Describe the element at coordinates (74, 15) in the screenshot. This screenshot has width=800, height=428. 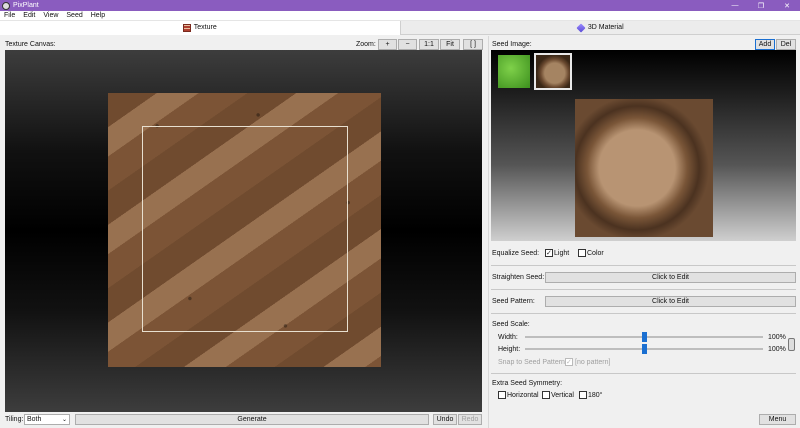
I see `menu-seed: Seed` at that location.